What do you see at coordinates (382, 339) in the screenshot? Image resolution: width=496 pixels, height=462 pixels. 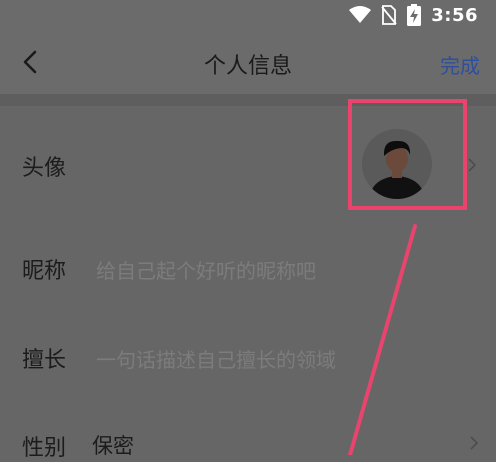 I see `annotation-pointer-line` at bounding box center [382, 339].